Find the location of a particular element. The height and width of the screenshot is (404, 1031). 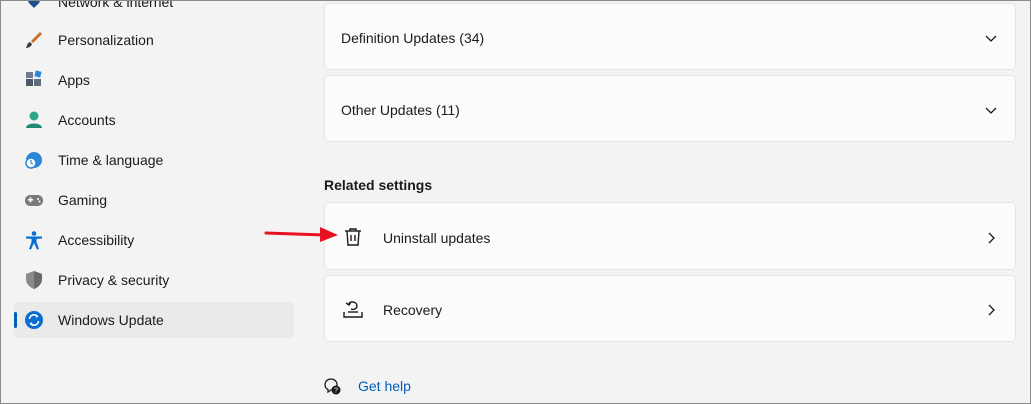

sidebar-item-accounts: Accounts is located at coordinates (154, 120).